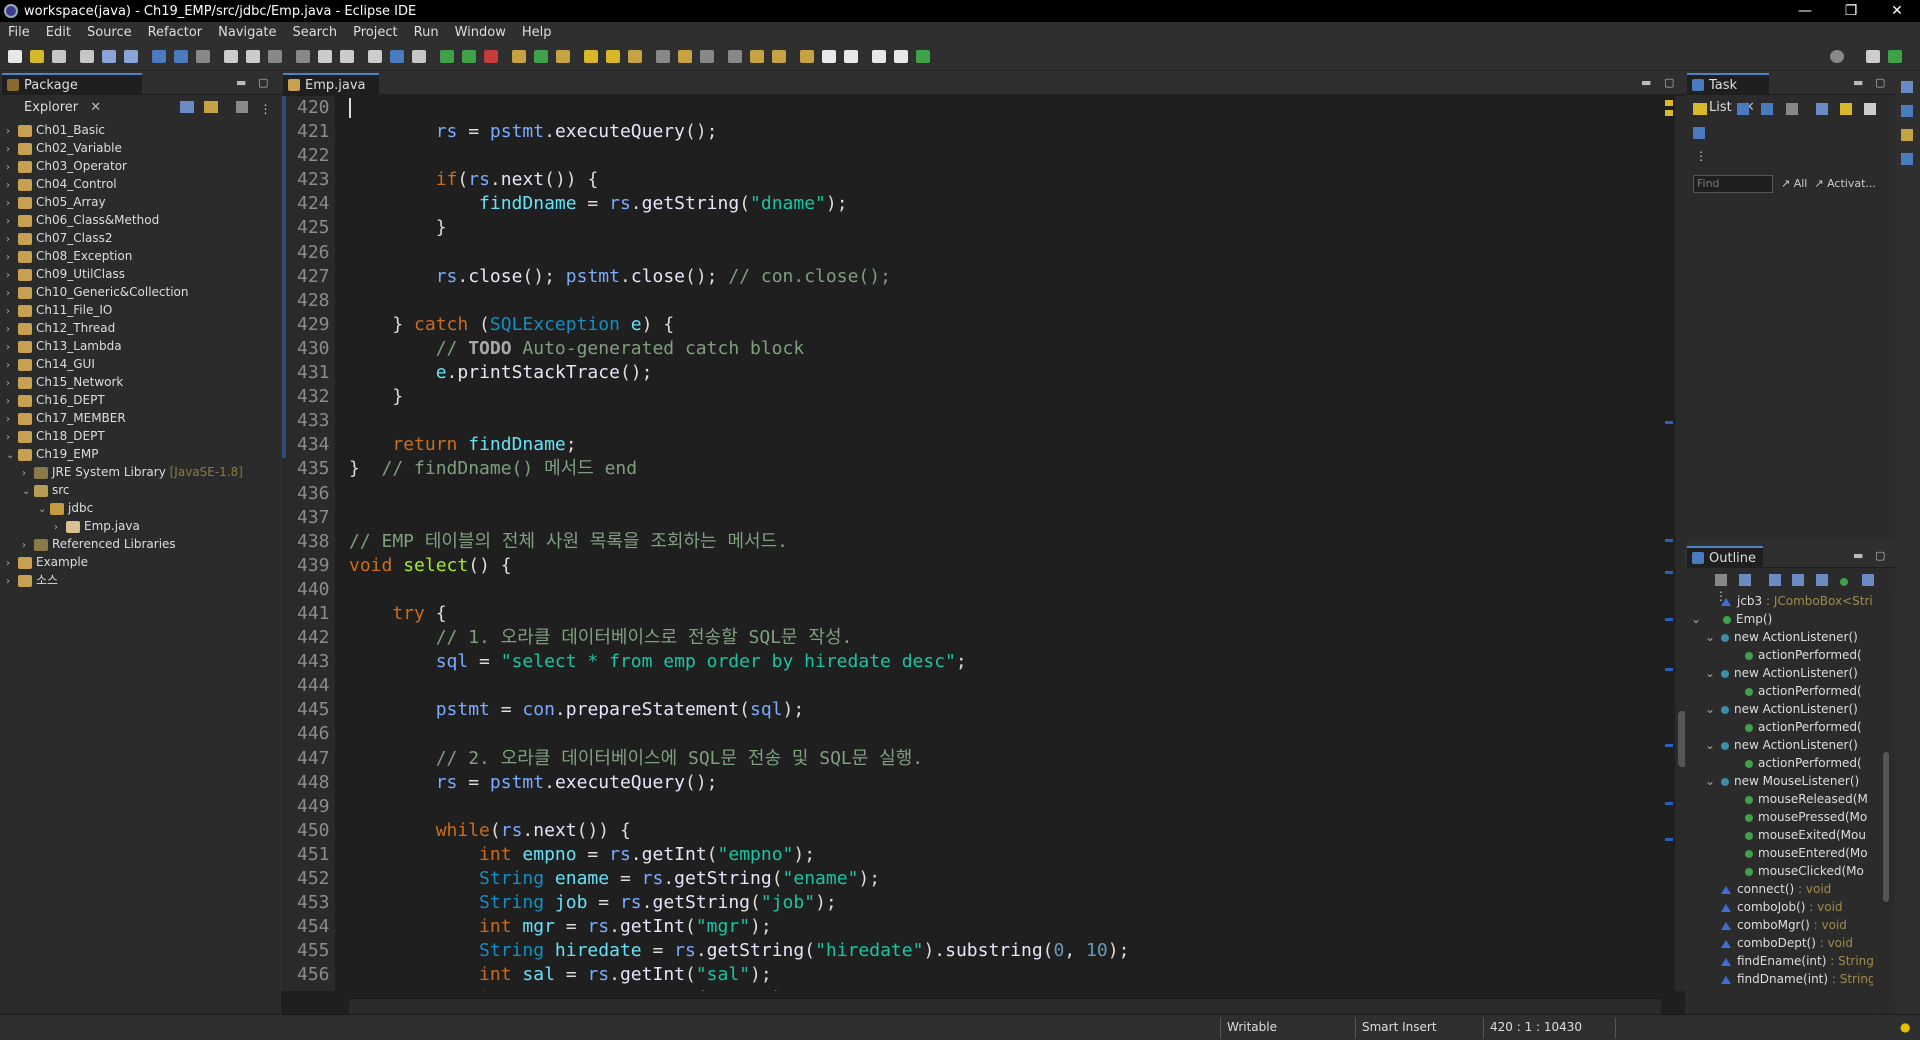 The width and height of the screenshot is (1920, 1040). I want to click on focus-icon, so click(1792, 109).